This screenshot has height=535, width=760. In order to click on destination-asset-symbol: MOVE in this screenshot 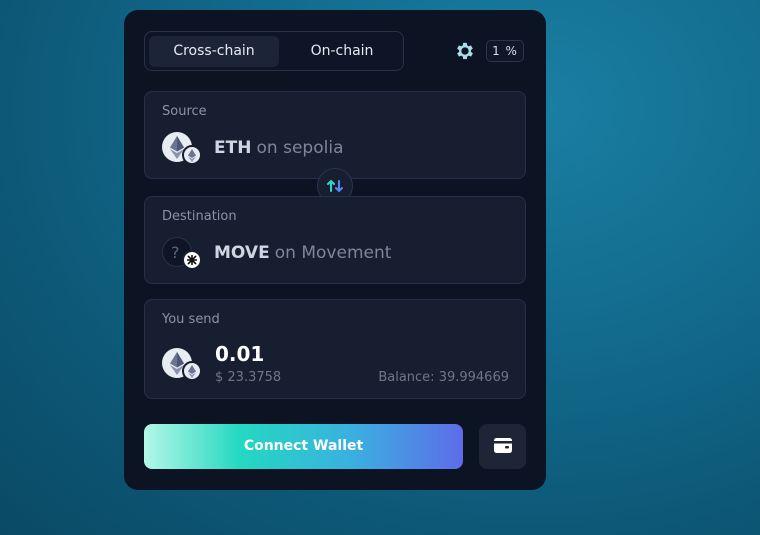, I will do `click(242, 253)`.